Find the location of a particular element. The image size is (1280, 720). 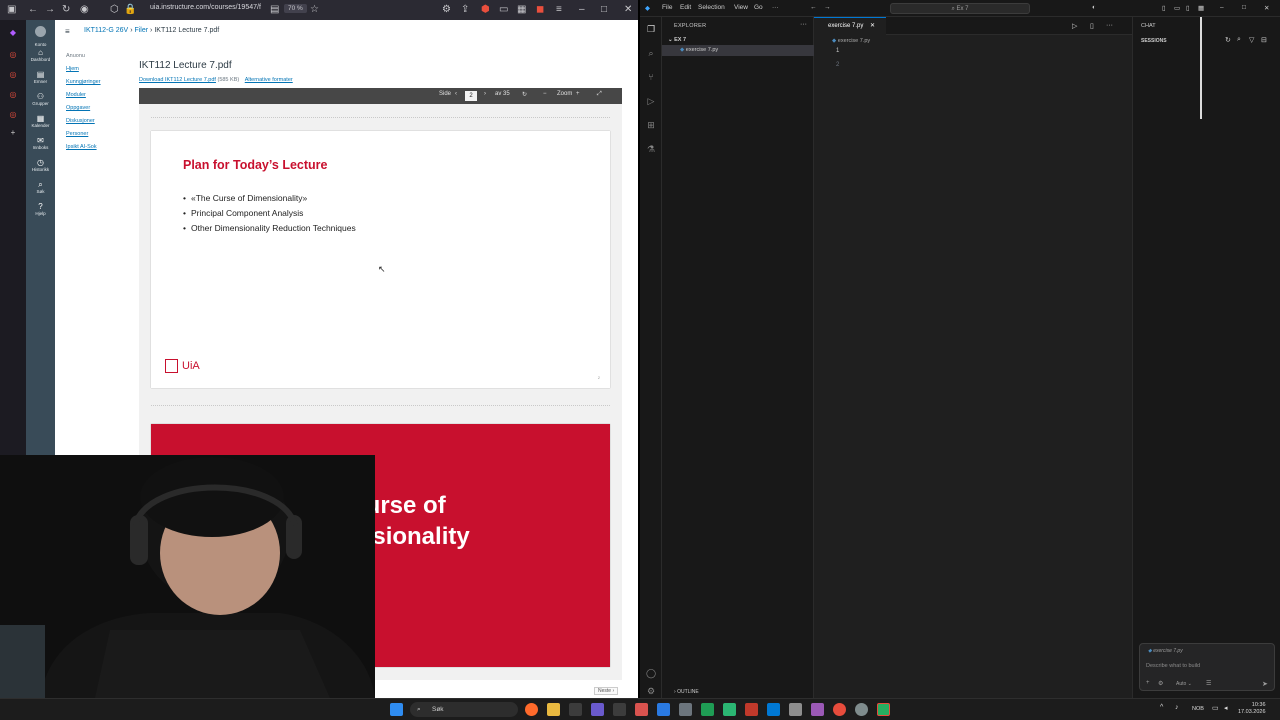

microphone-icon: ♪ is located at coordinates (1177, 707).